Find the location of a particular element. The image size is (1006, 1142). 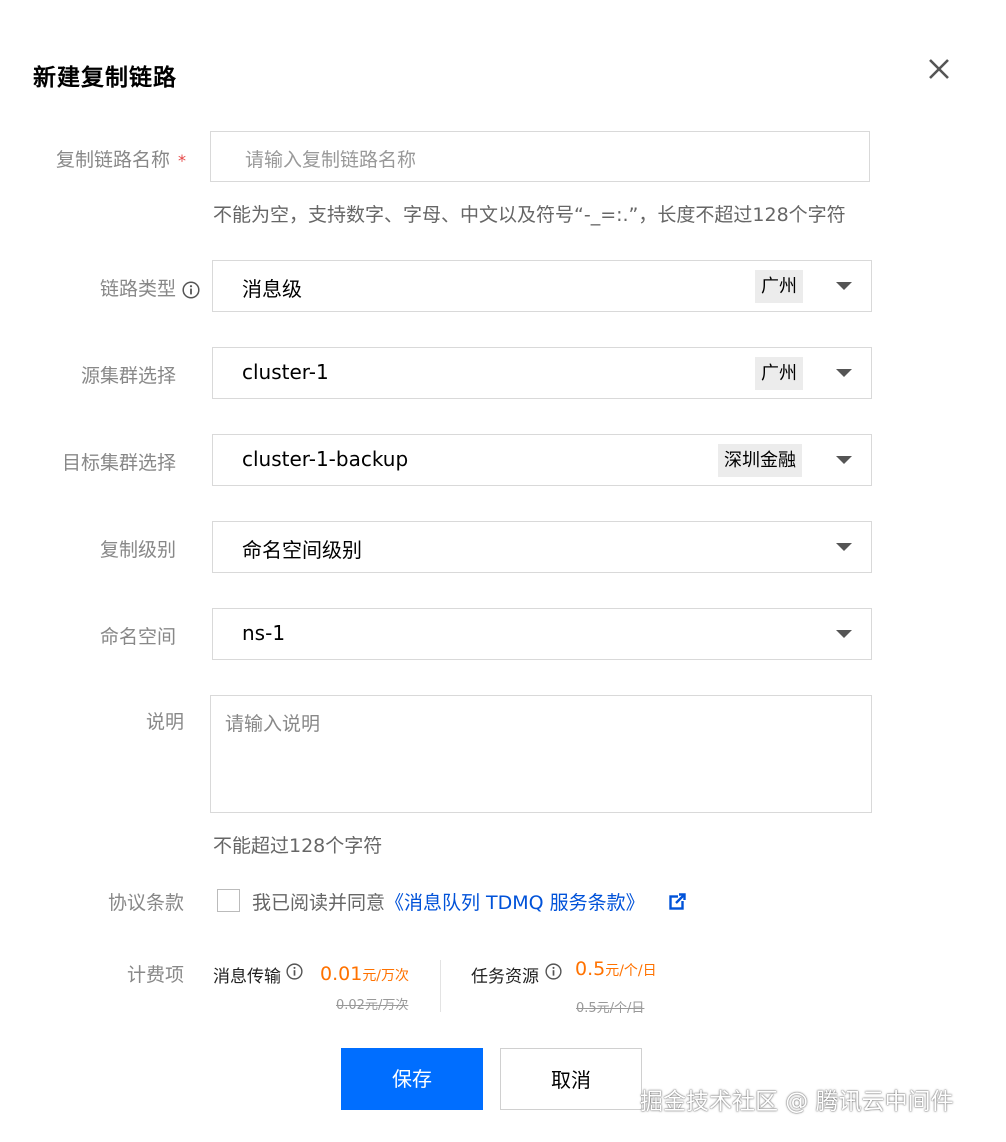

replication-level-value: 命名空间级别 is located at coordinates (302, 550).